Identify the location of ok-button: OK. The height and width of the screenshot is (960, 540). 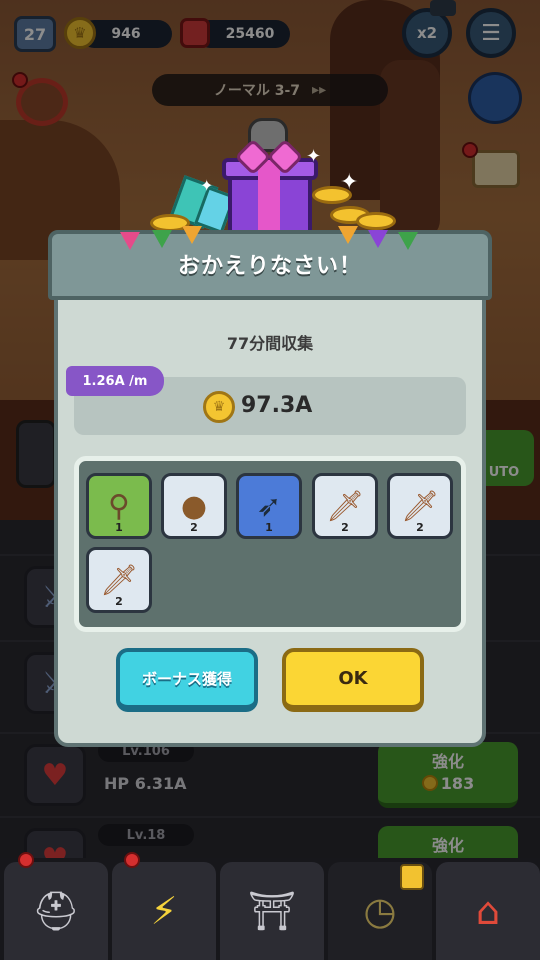
(353, 680).